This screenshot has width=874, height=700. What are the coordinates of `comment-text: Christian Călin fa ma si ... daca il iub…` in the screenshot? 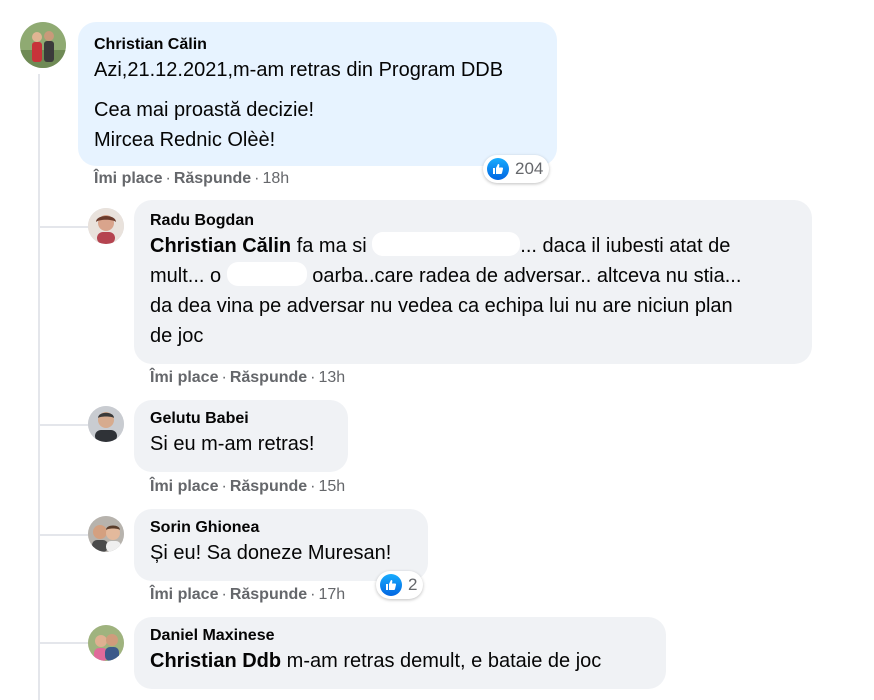 It's located at (473, 246).